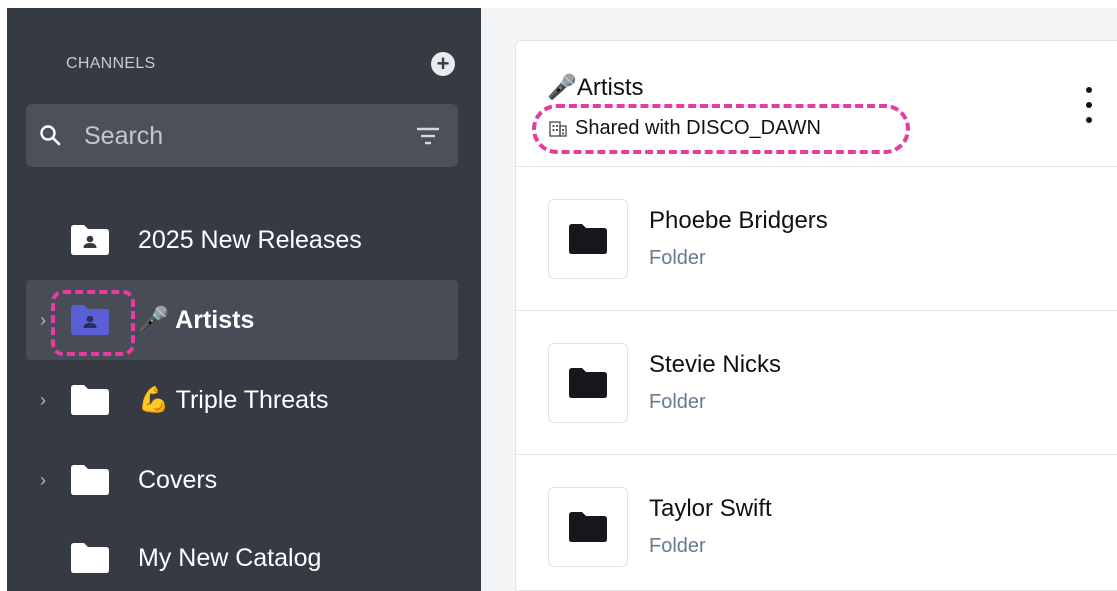 The image size is (1117, 591). What do you see at coordinates (715, 364) in the screenshot?
I see `item-name: Stevie Nicks` at bounding box center [715, 364].